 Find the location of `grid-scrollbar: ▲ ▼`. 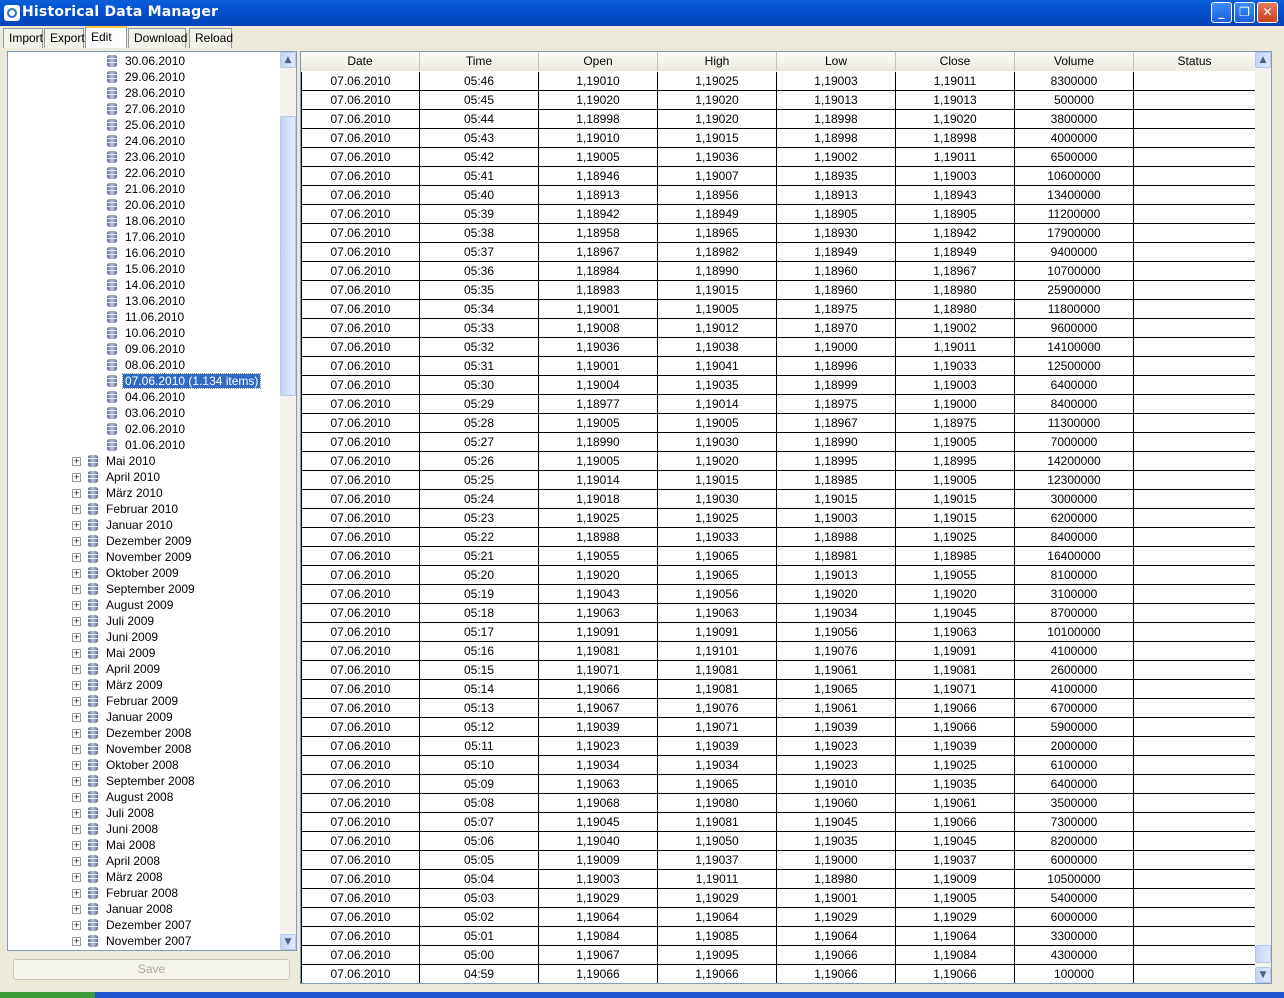

grid-scrollbar: ▲ ▼ is located at coordinates (1263, 517).